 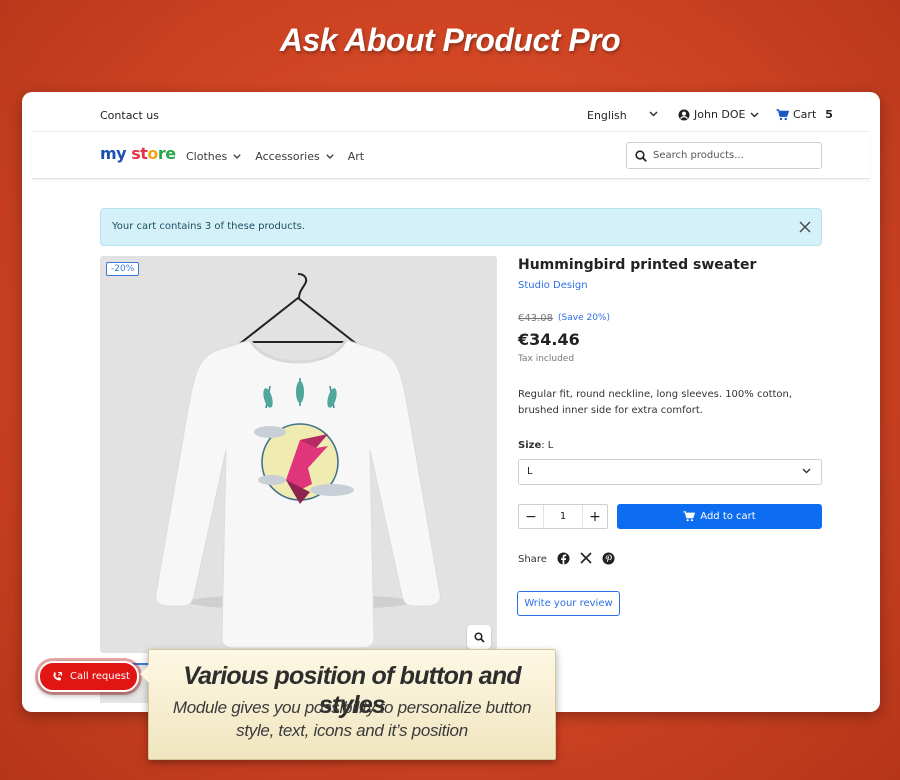 I want to click on search-icon, so click(x=641, y=155).